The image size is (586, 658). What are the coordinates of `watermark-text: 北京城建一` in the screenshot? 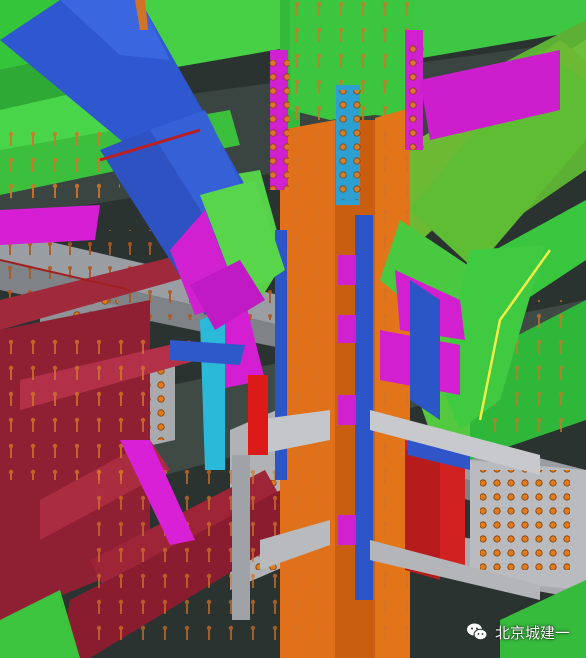 It's located at (532, 632).